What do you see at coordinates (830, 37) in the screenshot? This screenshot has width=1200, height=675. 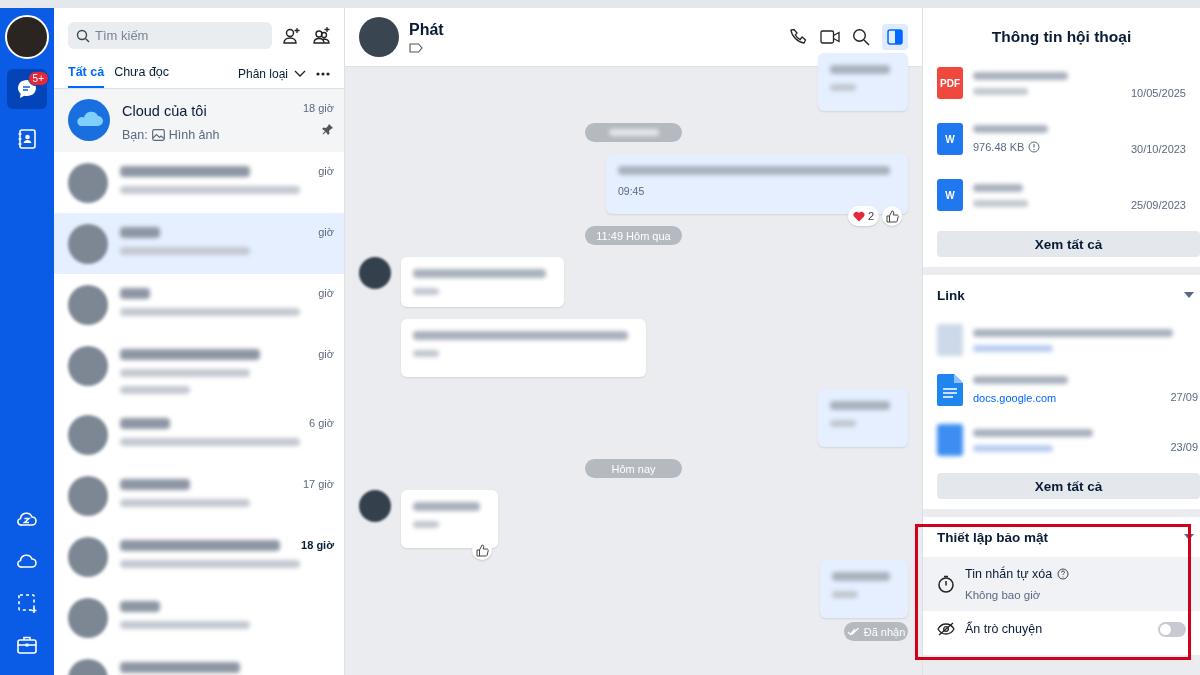 I see `video-call-icon` at bounding box center [830, 37].